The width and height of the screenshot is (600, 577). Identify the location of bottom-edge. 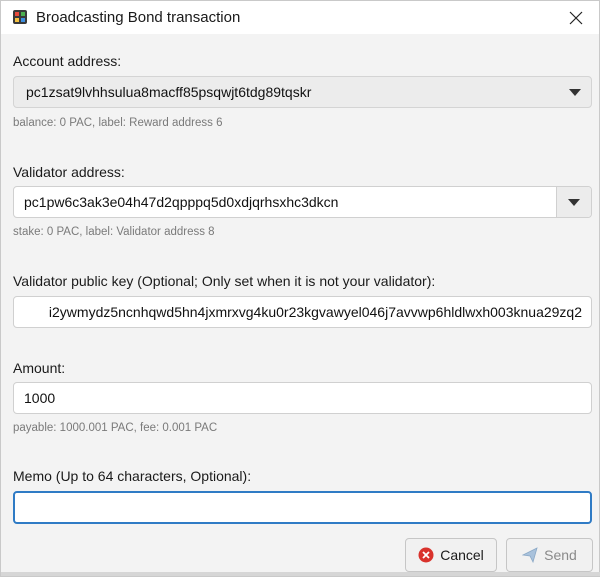
(300, 574).